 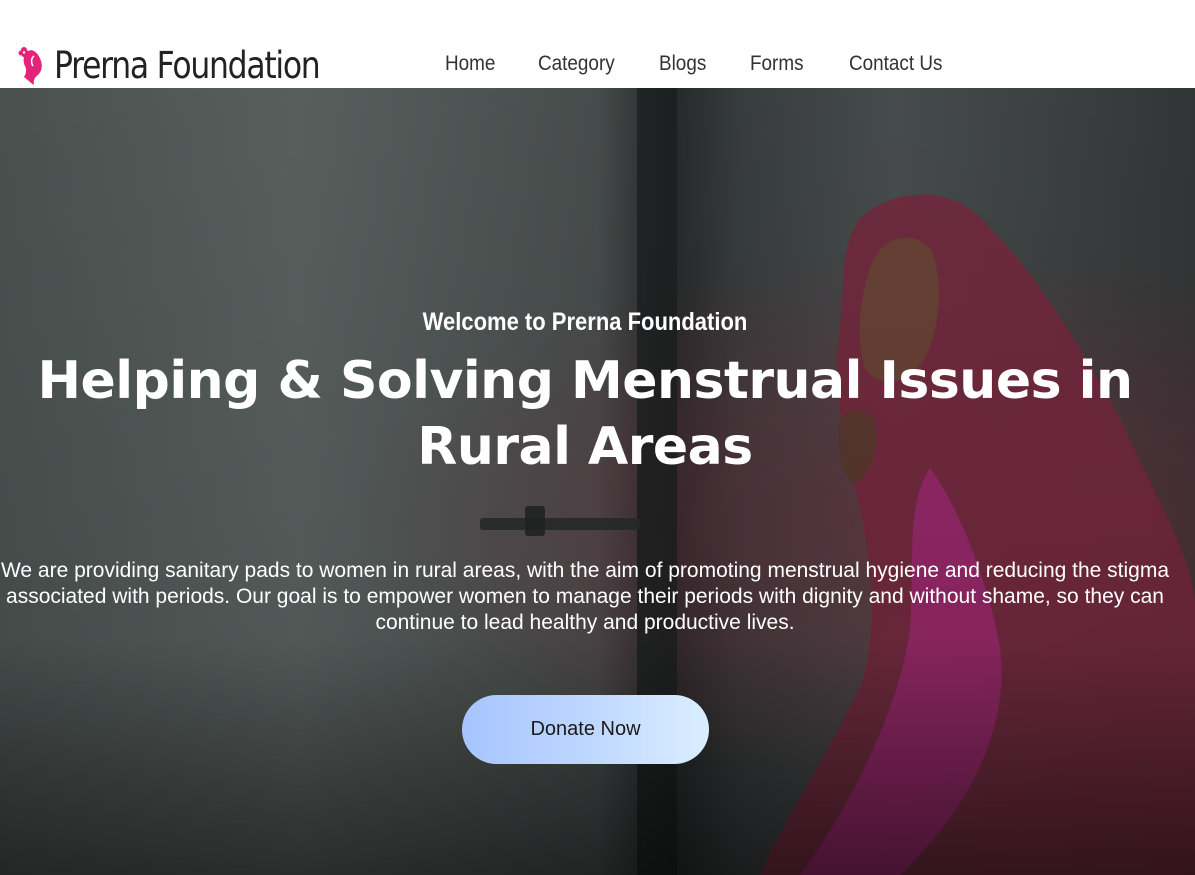 I want to click on donate-now-button: Donate Now, so click(x=585, y=729).